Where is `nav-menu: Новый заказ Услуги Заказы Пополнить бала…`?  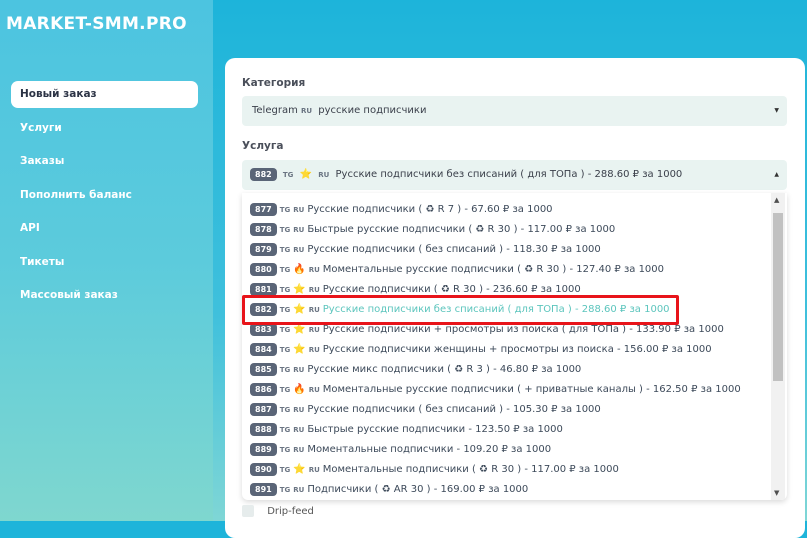 nav-menu: Новый заказ Услуги Заказы Пополнить бала… is located at coordinates (104, 198).